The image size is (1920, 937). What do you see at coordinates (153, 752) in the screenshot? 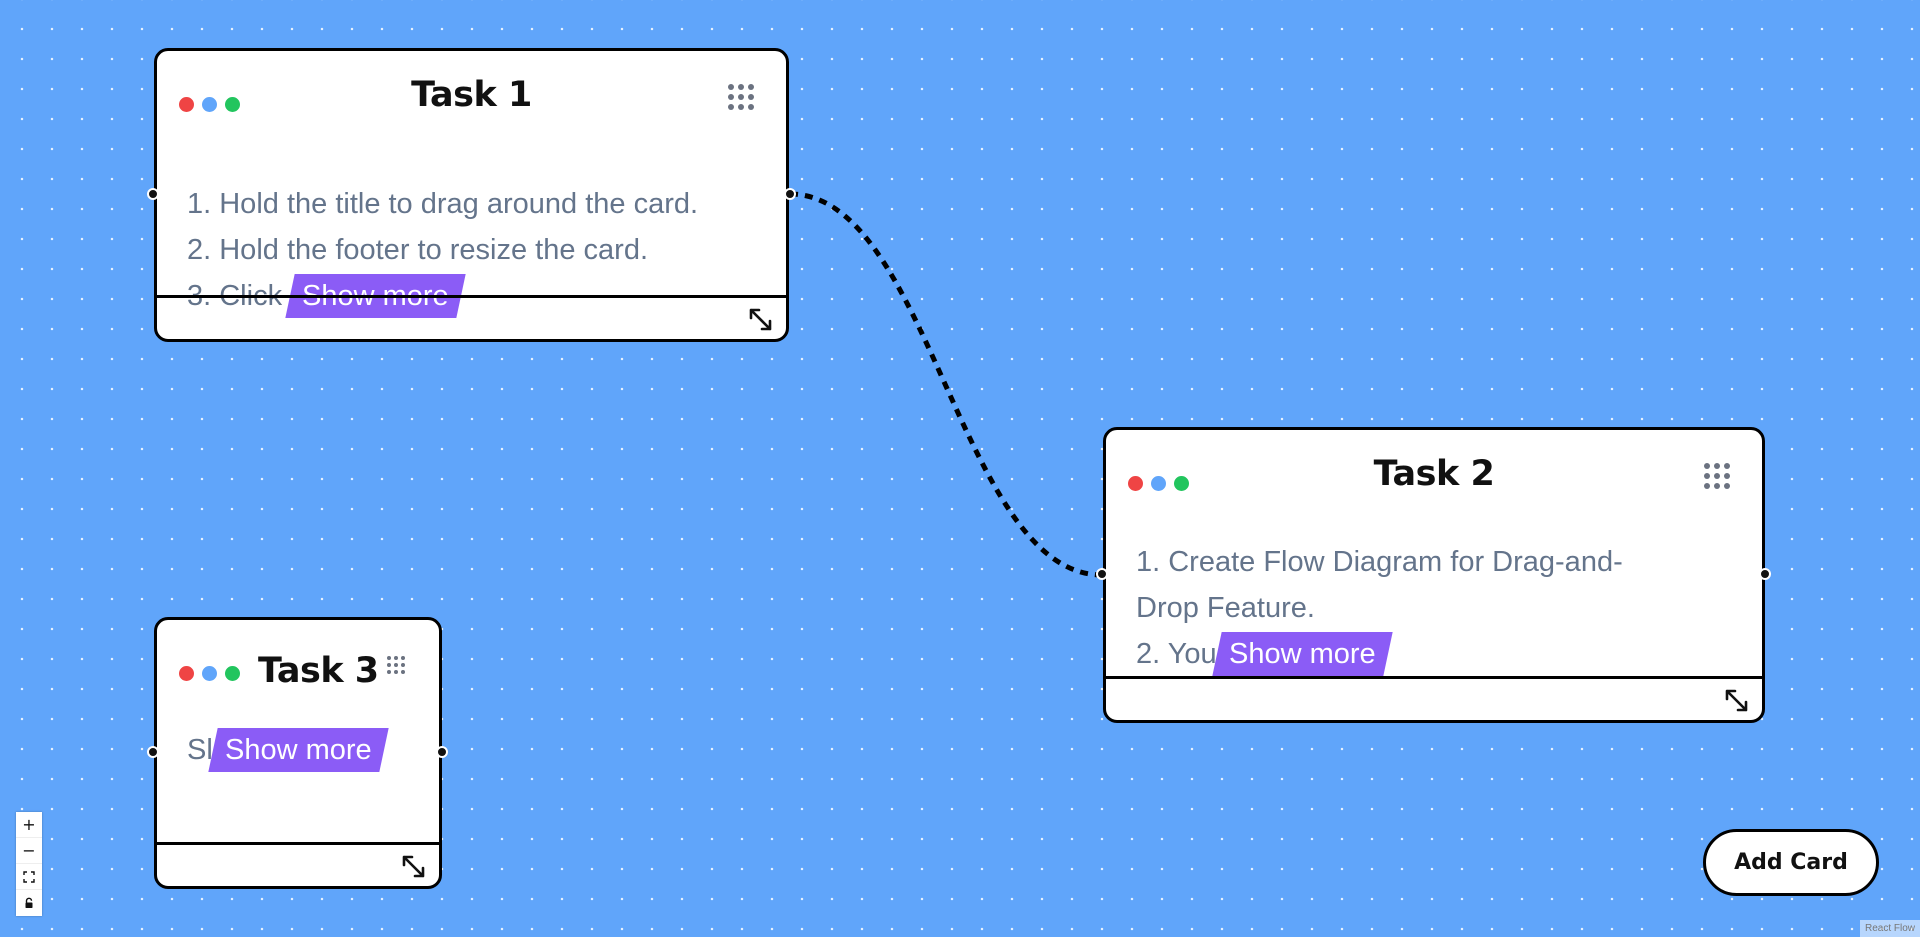
I see `card-3-left-handle` at bounding box center [153, 752].